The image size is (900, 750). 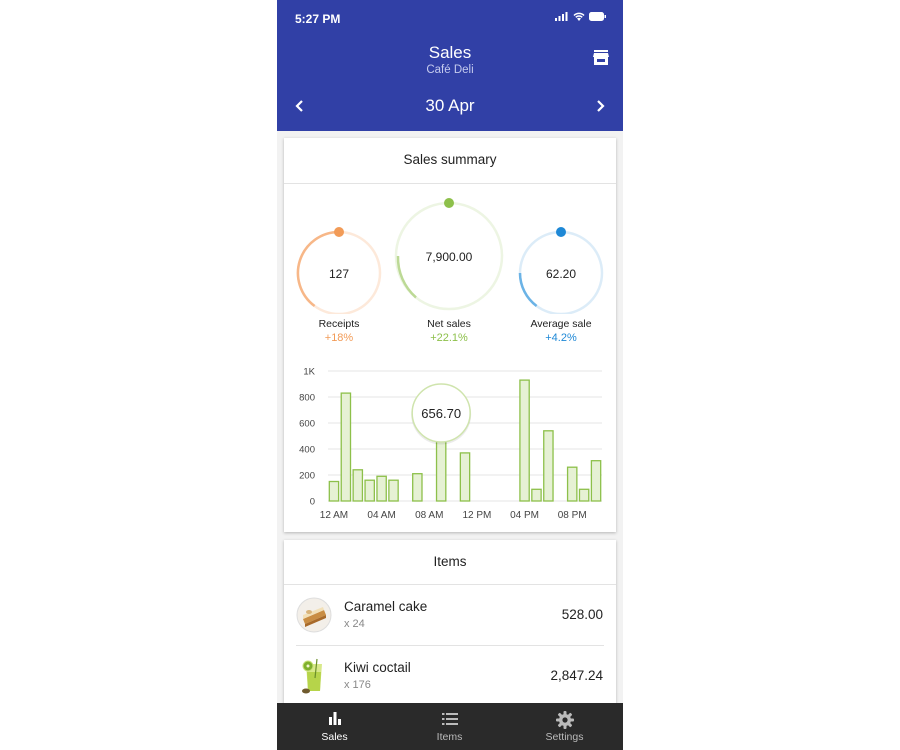 I want to click on x-tick-label: 08 PM, so click(x=572, y=515).